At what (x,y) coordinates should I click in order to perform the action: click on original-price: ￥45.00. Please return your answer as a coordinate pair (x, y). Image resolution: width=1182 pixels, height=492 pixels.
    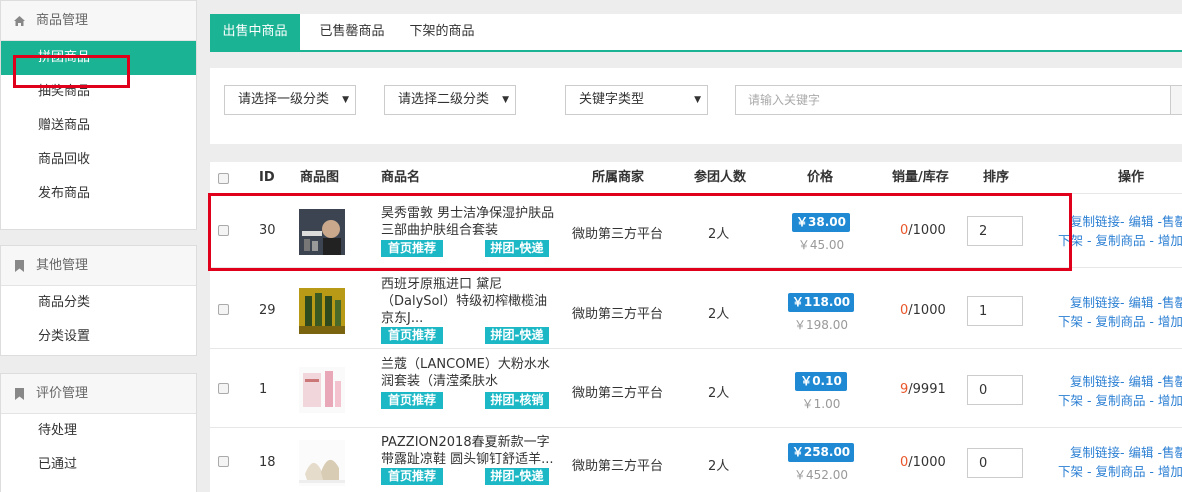
    Looking at the image, I should click on (821, 245).